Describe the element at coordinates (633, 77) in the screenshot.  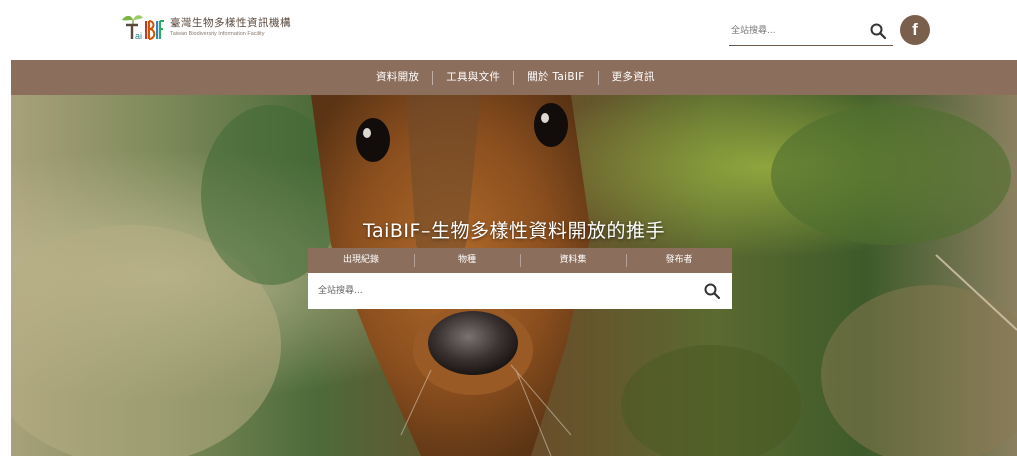
I see `nav-item-more-info: 更多資訊` at that location.